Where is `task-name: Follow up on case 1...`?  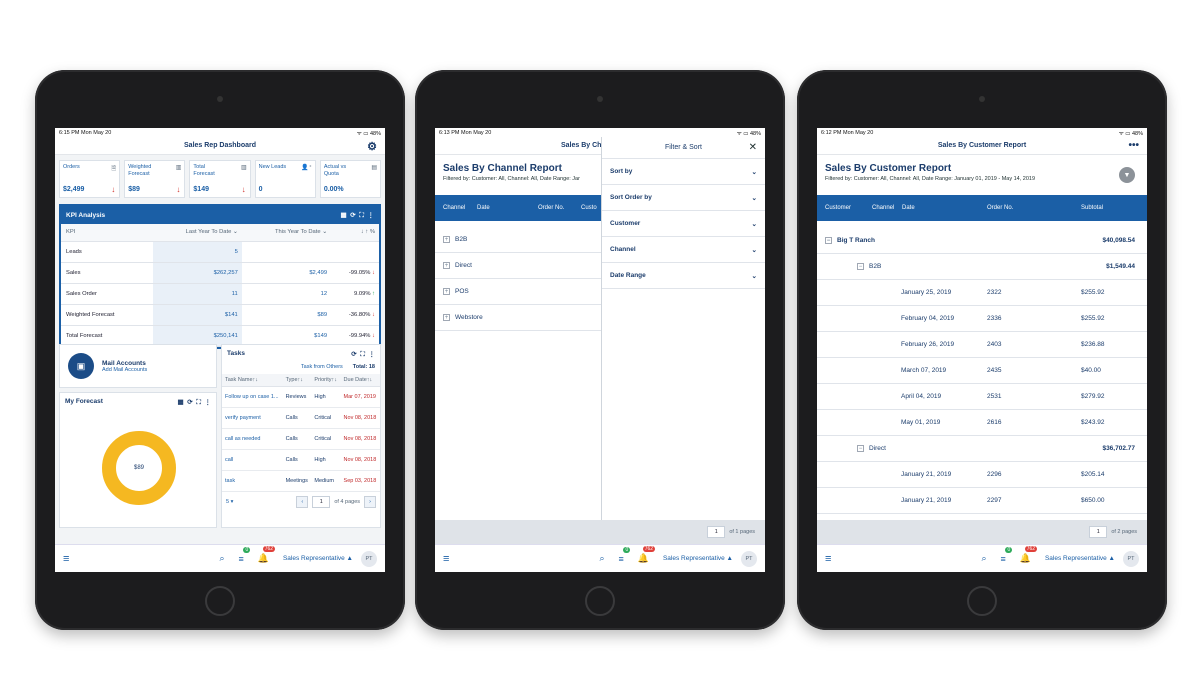 task-name: Follow up on case 1... is located at coordinates (252, 397).